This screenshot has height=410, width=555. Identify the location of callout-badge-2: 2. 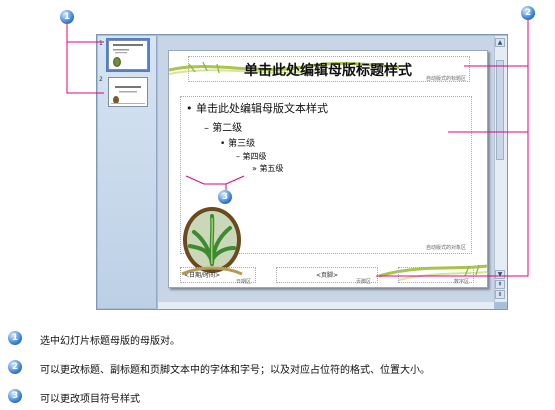
(528, 13).